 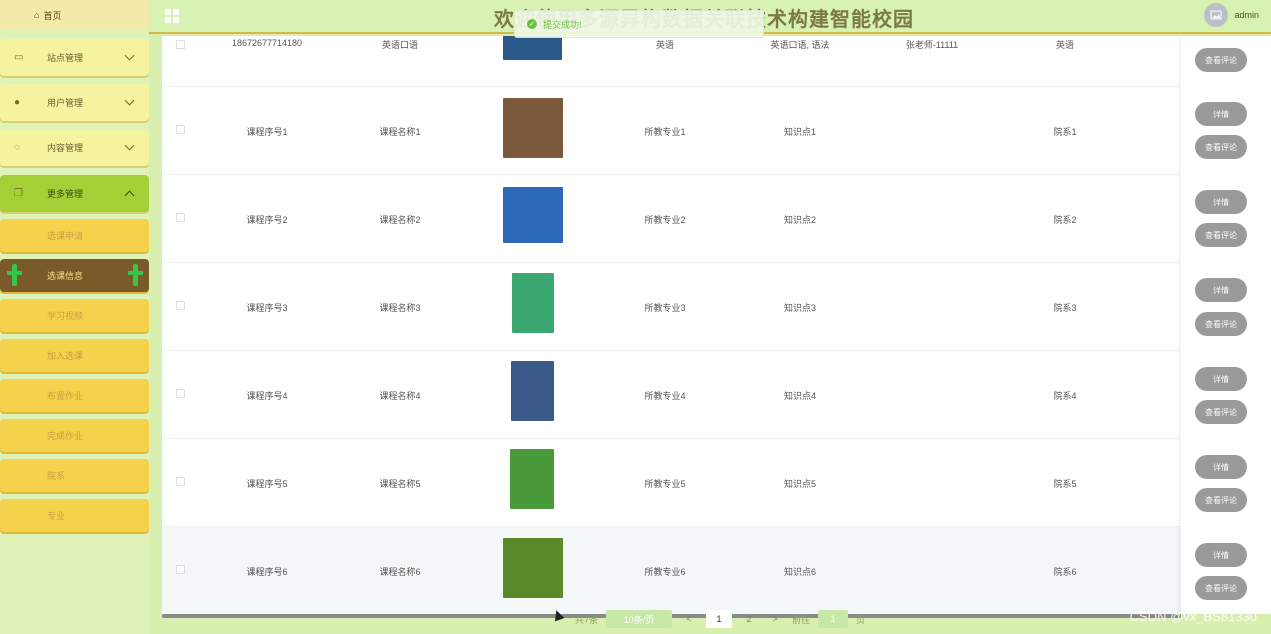 What do you see at coordinates (775, 619) in the screenshot?
I see `next-page-button: >` at bounding box center [775, 619].